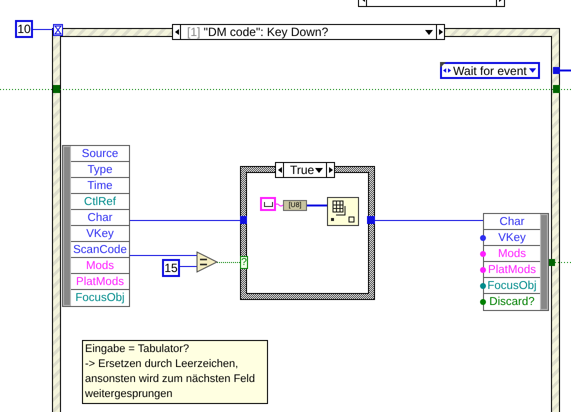 The image size is (571, 412). Describe the element at coordinates (100, 202) in the screenshot. I see `node-terminal: CtlRef` at that location.